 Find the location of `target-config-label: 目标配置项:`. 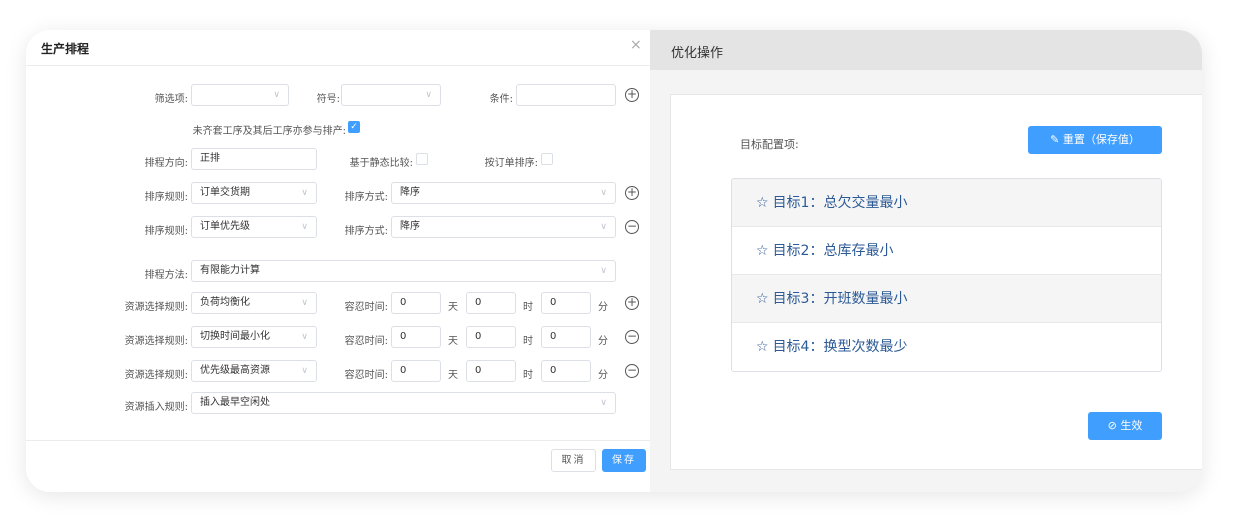

target-config-label: 目标配置项: is located at coordinates (769, 144).